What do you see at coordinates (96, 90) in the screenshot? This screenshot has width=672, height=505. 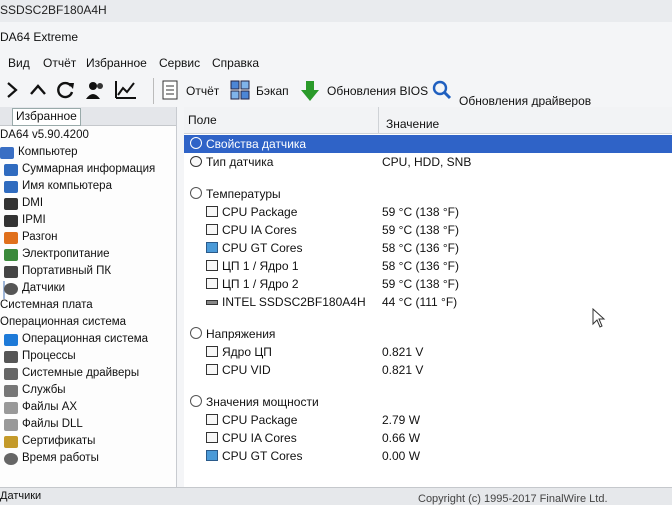 I see `users-icon` at bounding box center [96, 90].